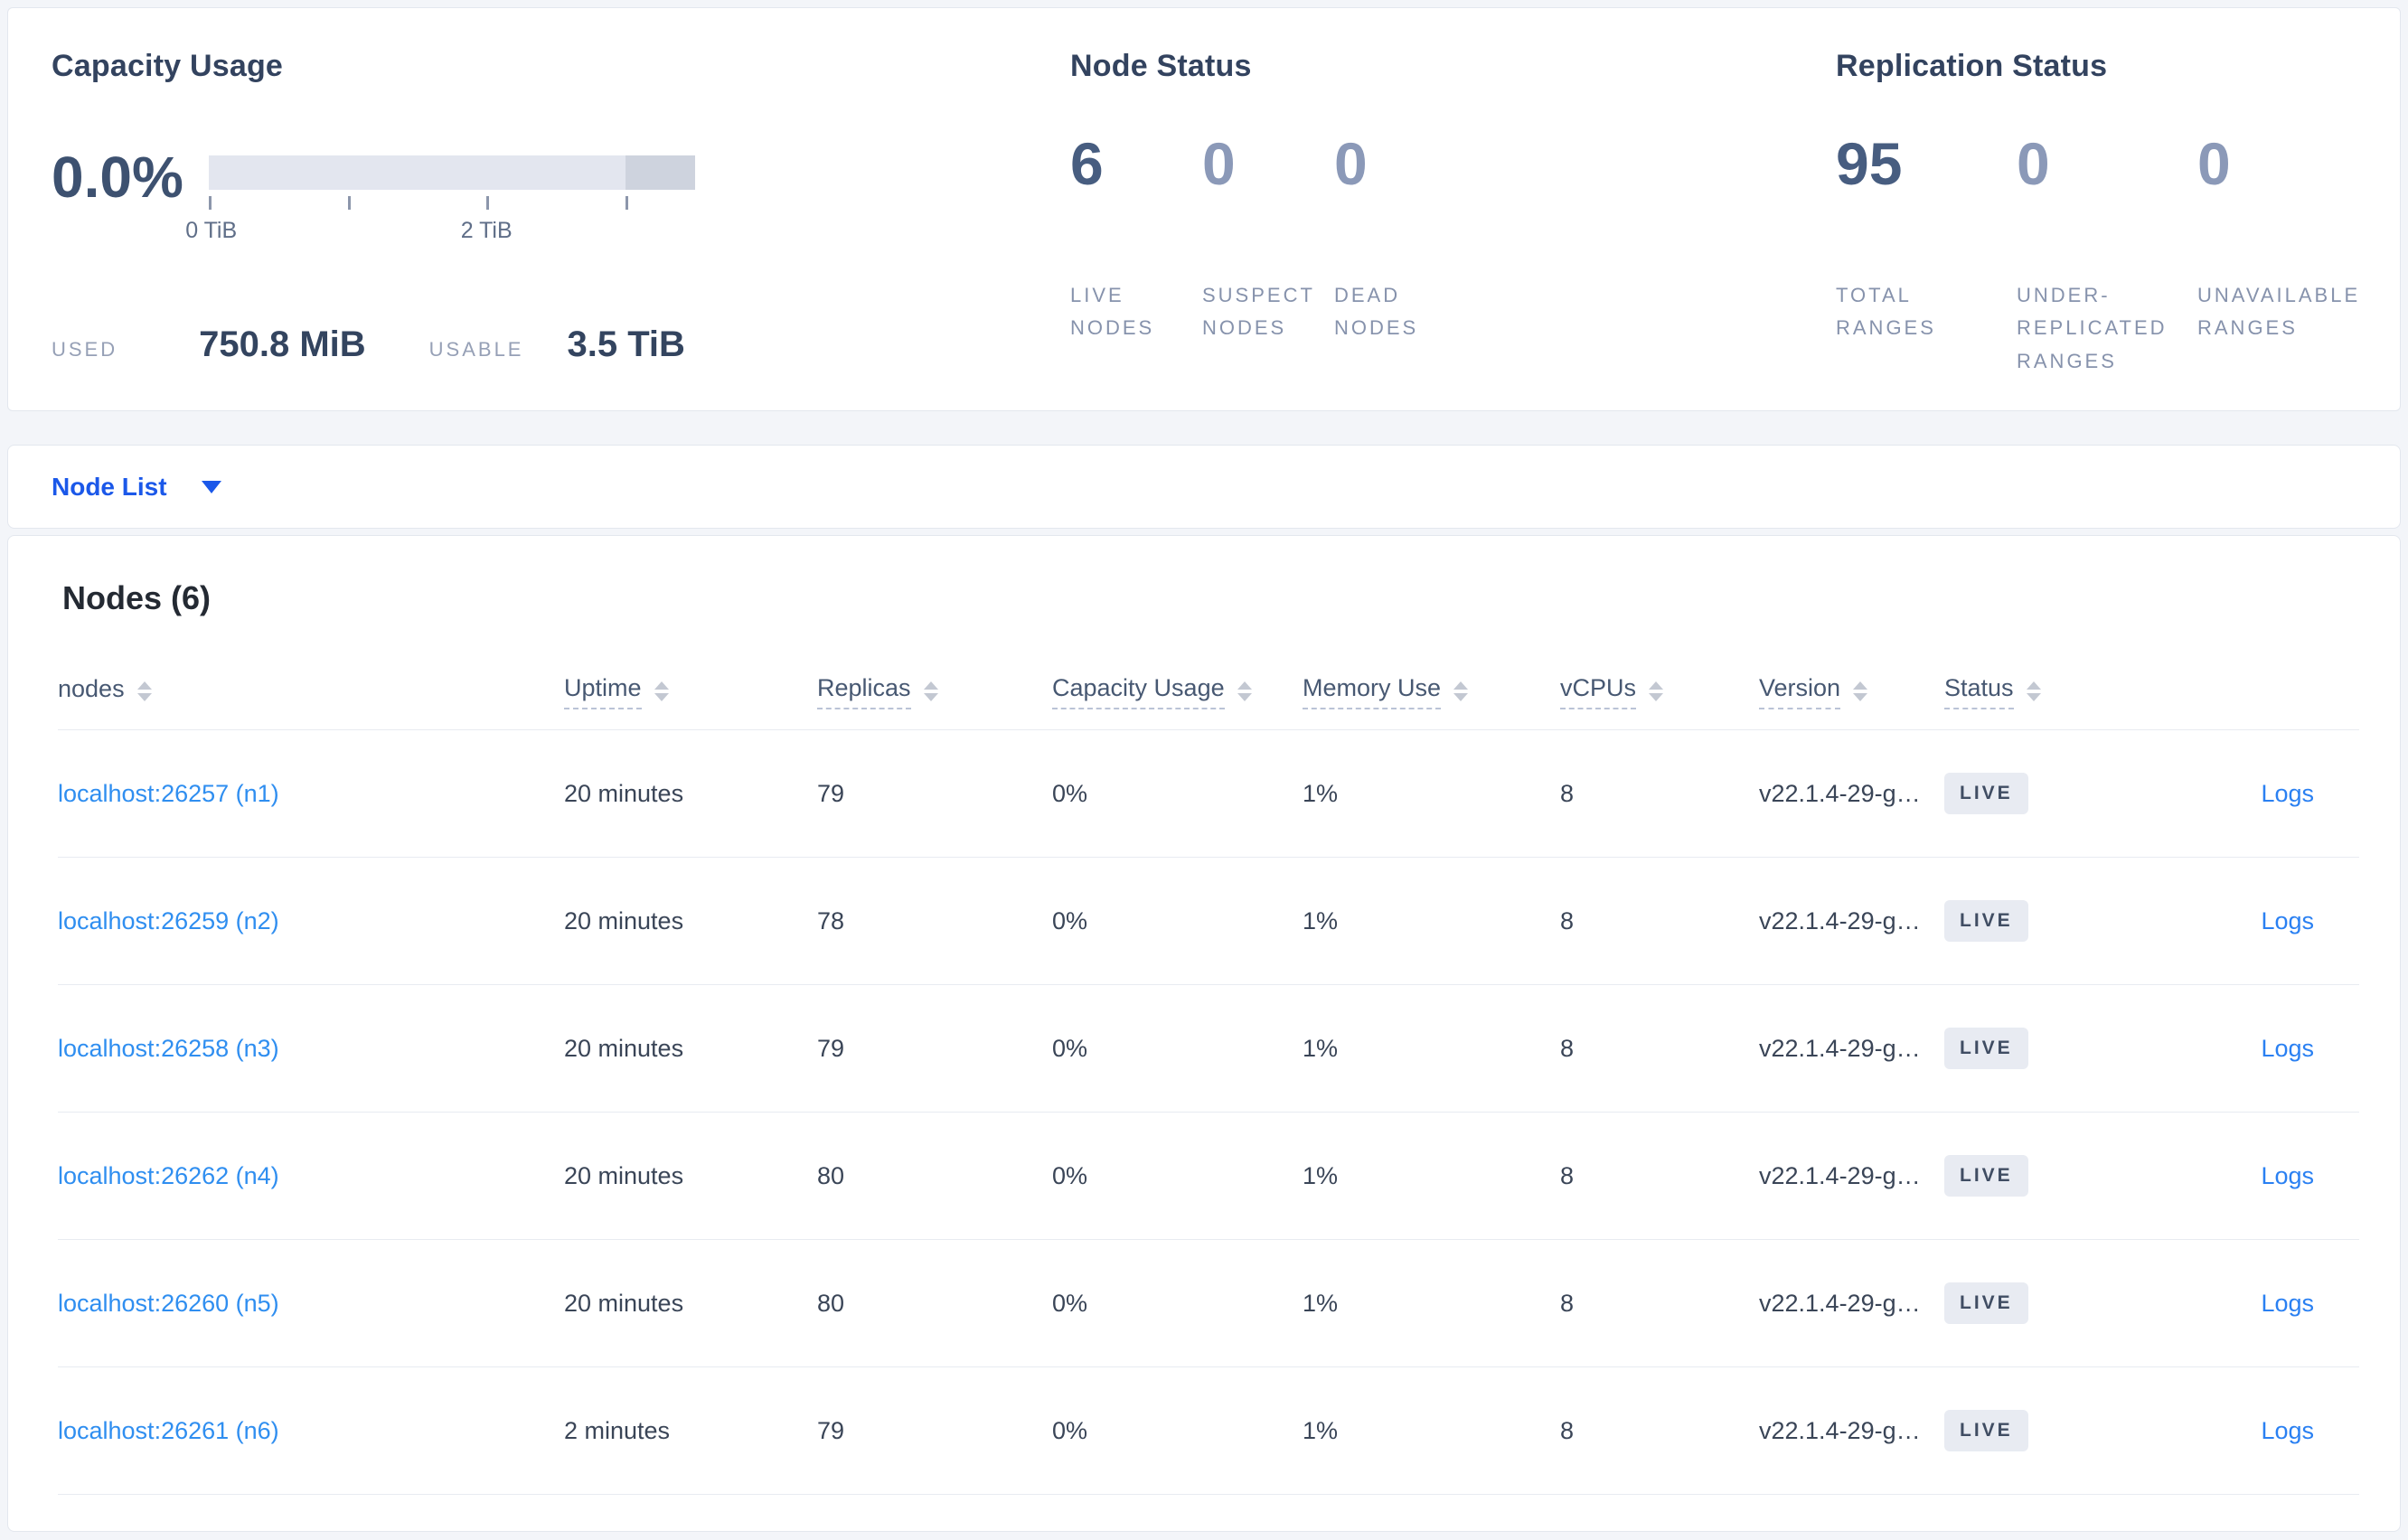 The height and width of the screenshot is (1540, 2408). What do you see at coordinates (831, 793) in the screenshot?
I see `replicas-cell: 79` at bounding box center [831, 793].